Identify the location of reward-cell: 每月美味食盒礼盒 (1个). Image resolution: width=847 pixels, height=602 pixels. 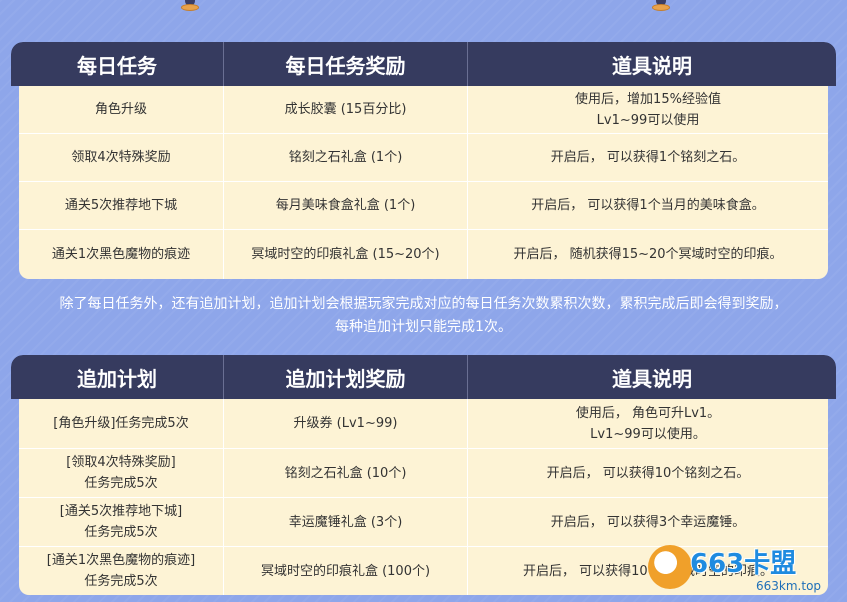
(345, 205).